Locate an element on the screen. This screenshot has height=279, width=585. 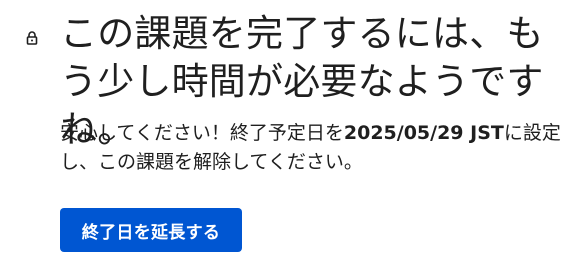
deadline-date: 2025/05/29 JST is located at coordinates (423, 133).